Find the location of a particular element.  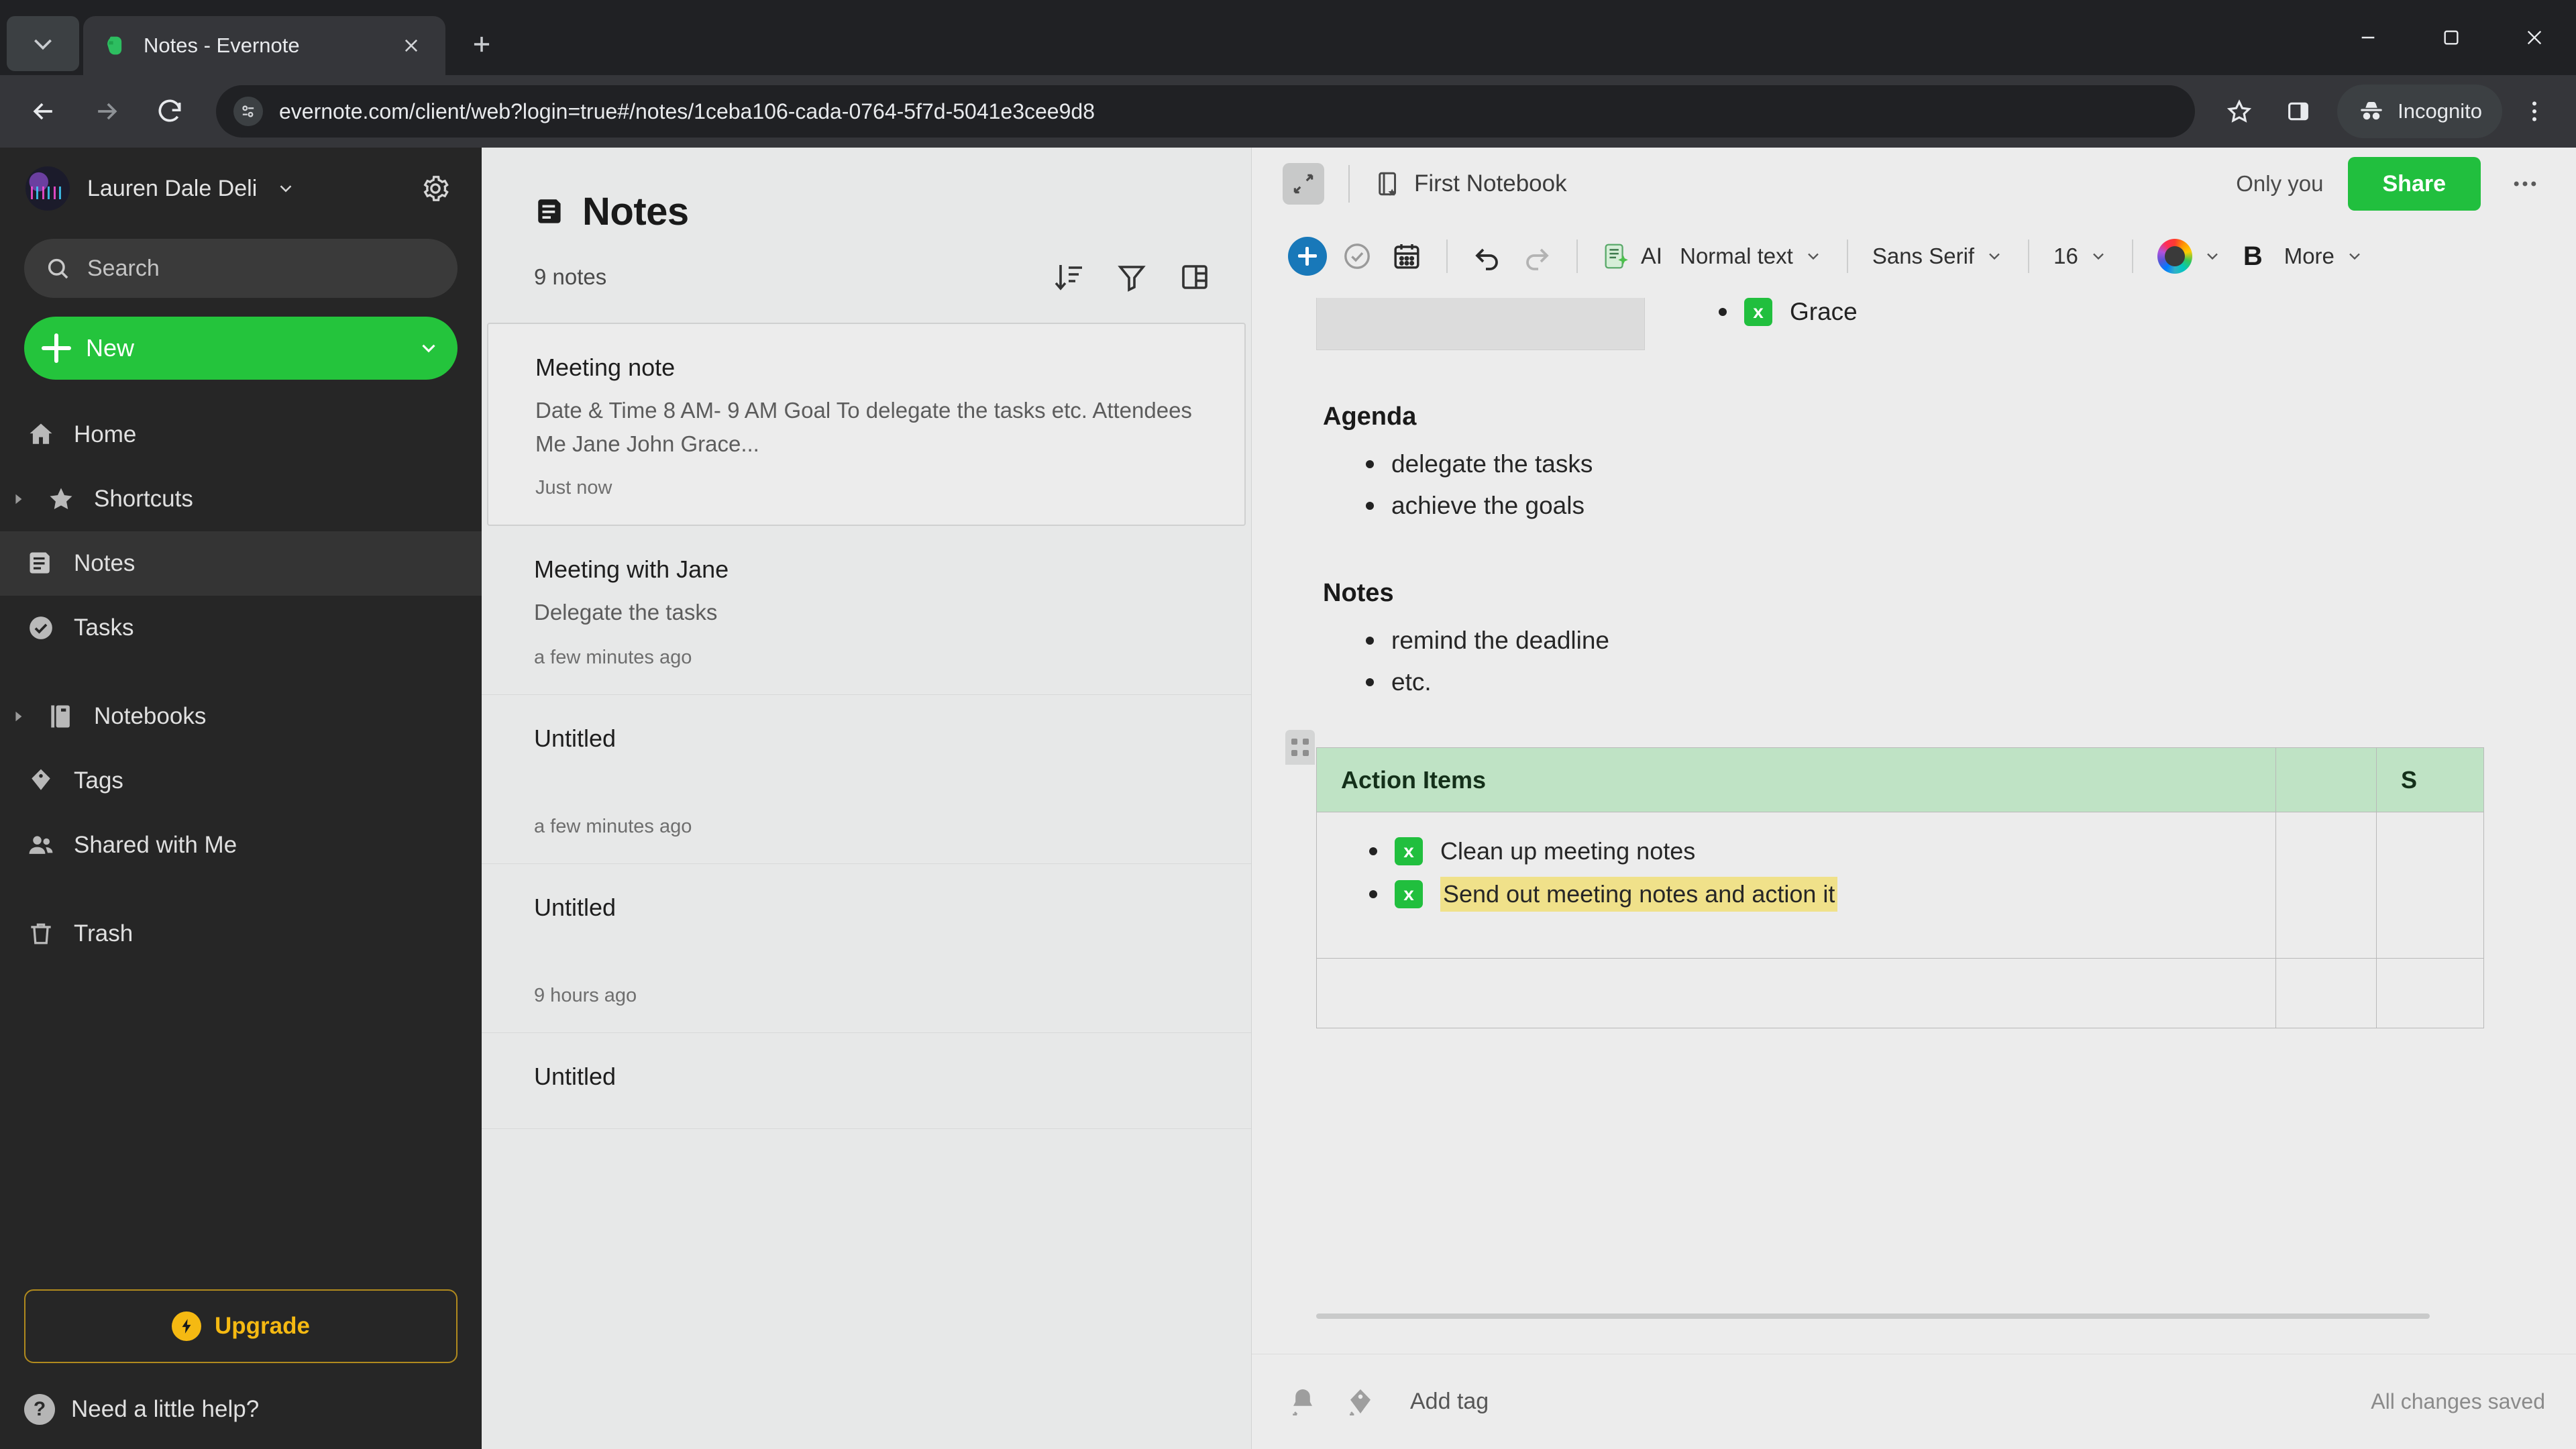

new-button-chevron is located at coordinates (428, 348).